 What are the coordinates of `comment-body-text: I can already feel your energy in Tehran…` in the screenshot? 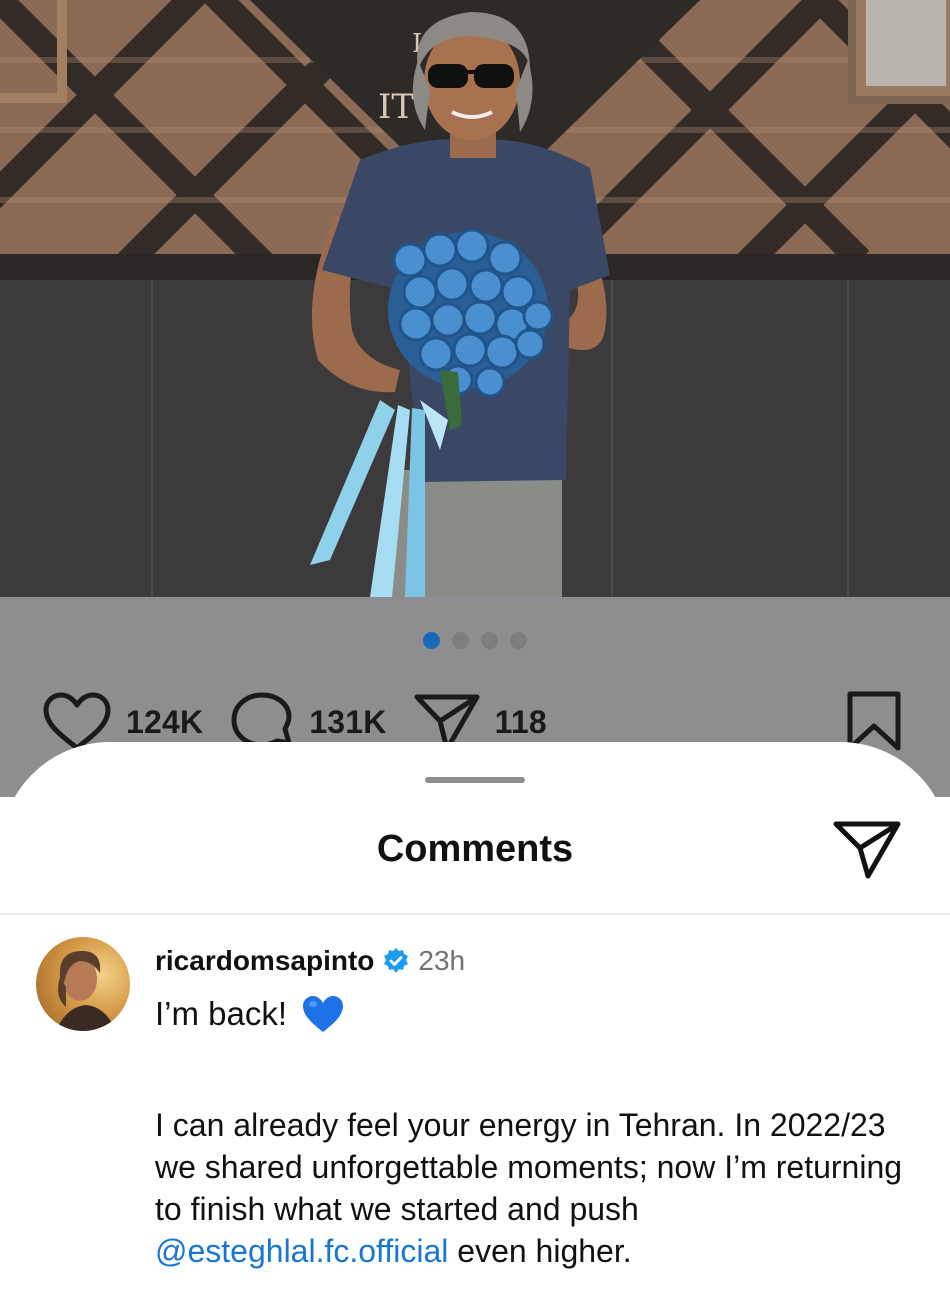 It's located at (529, 1167).